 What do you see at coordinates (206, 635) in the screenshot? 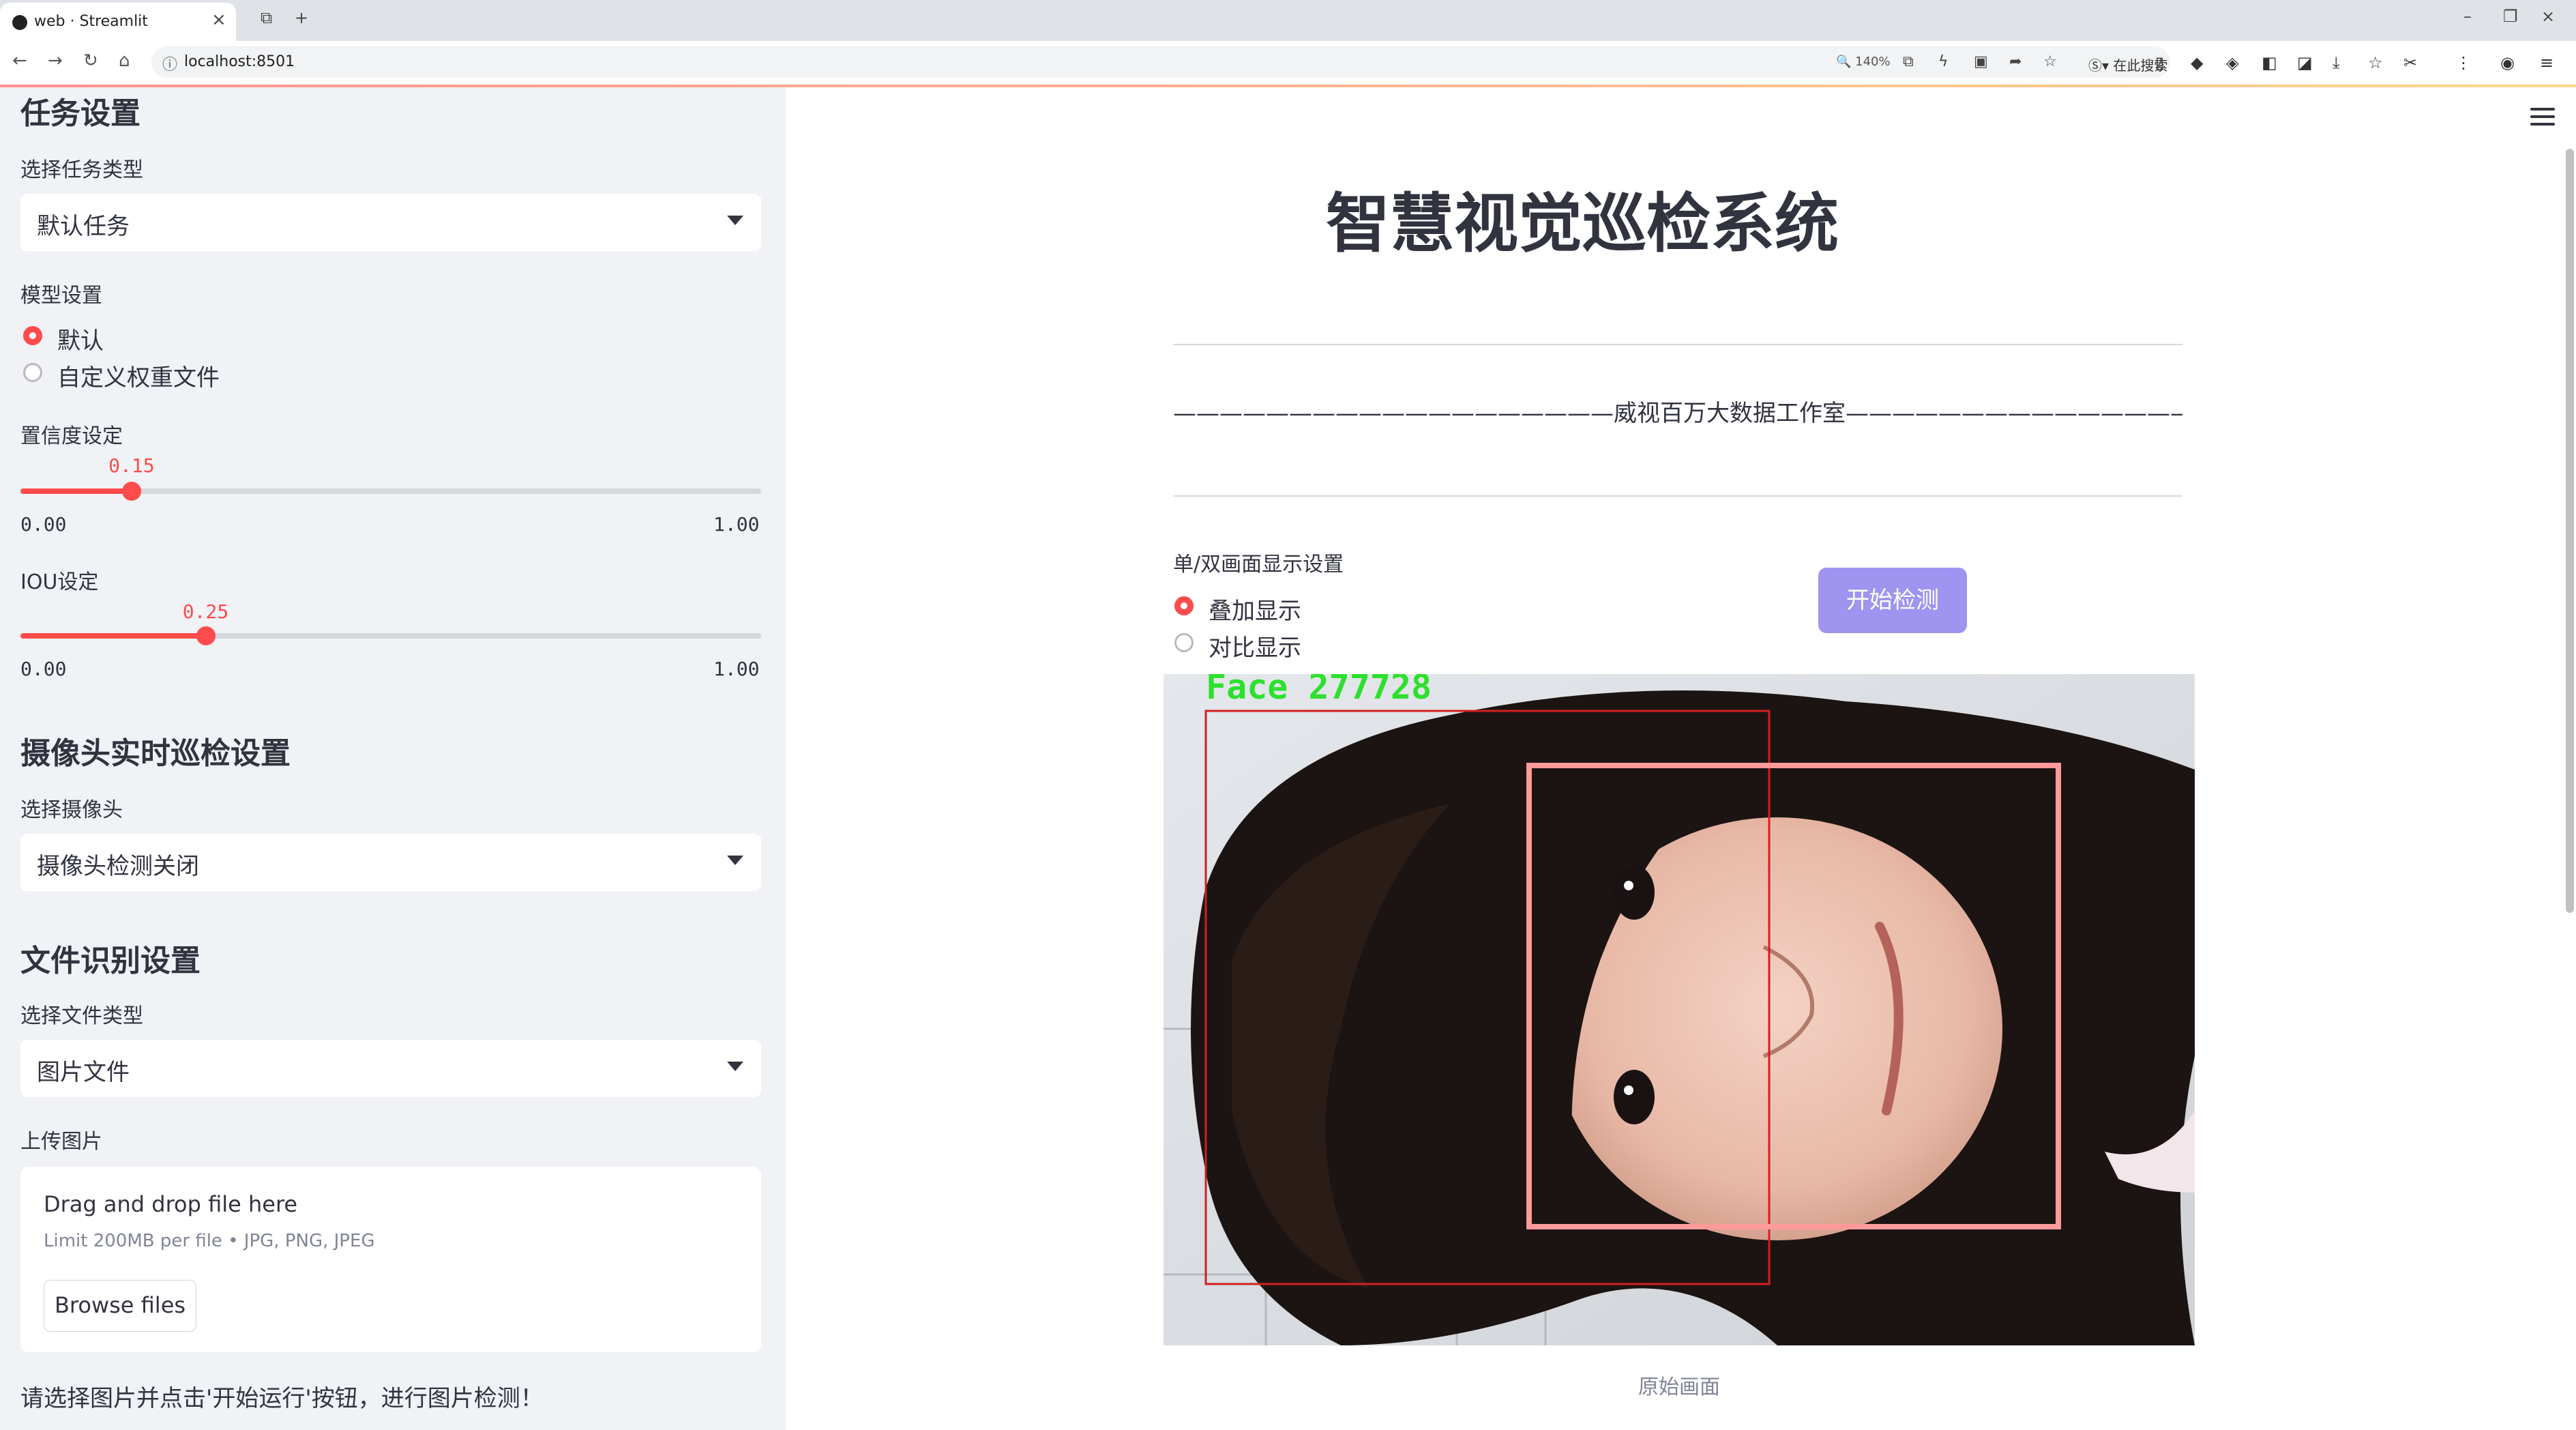
I see `iou-slider-thumb` at bounding box center [206, 635].